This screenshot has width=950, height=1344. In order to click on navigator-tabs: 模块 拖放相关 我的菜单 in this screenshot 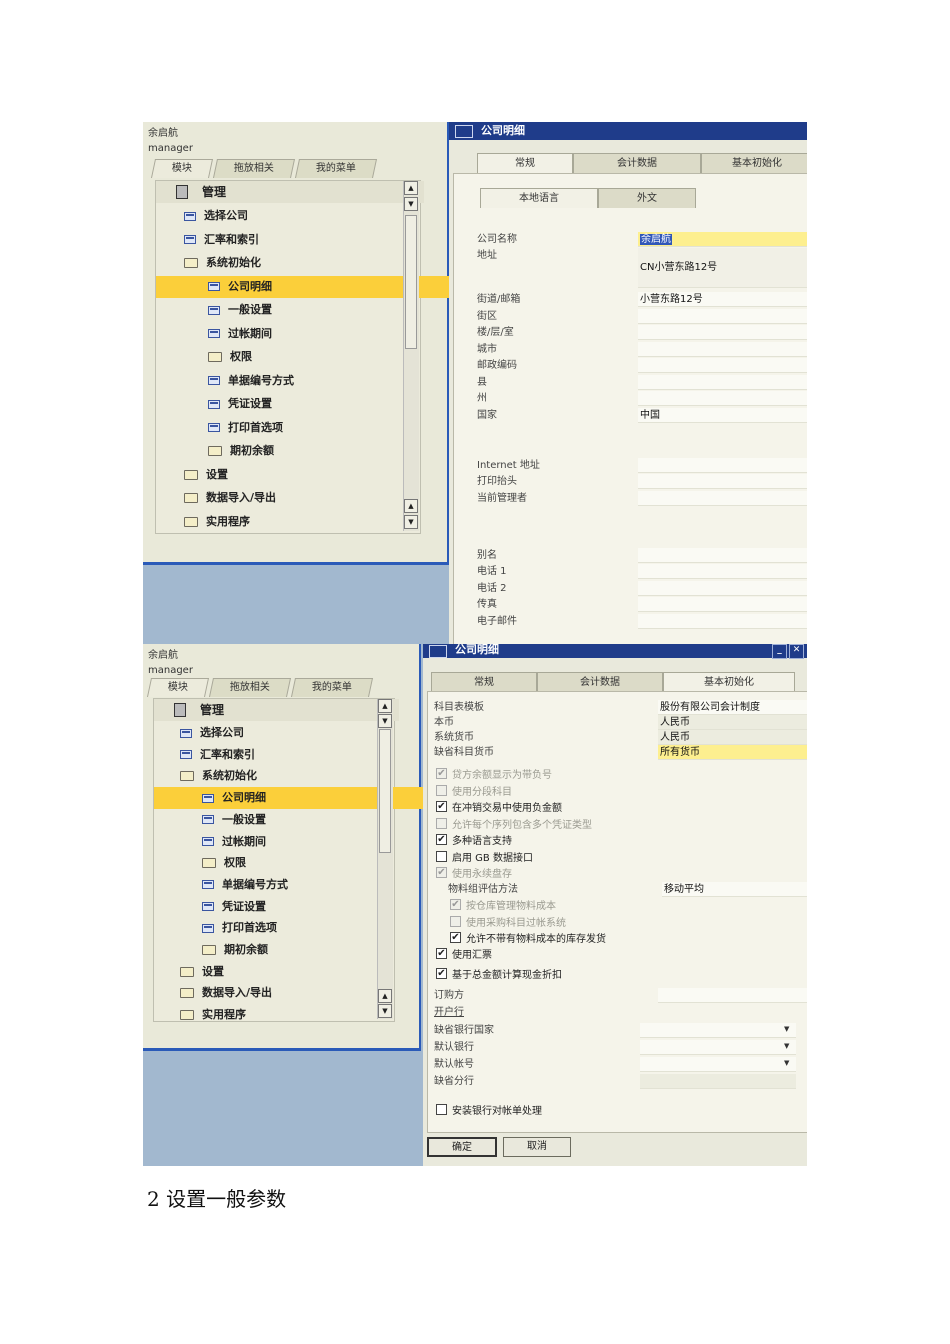, I will do `click(264, 168)`.